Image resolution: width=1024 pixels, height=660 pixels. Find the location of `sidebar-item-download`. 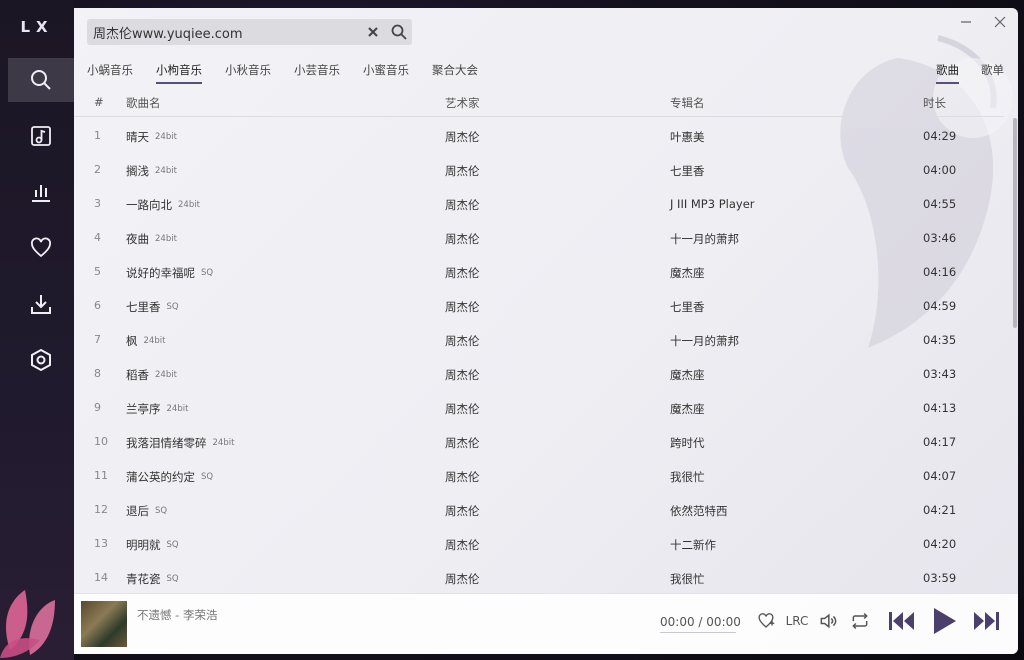

sidebar-item-download is located at coordinates (41, 304).